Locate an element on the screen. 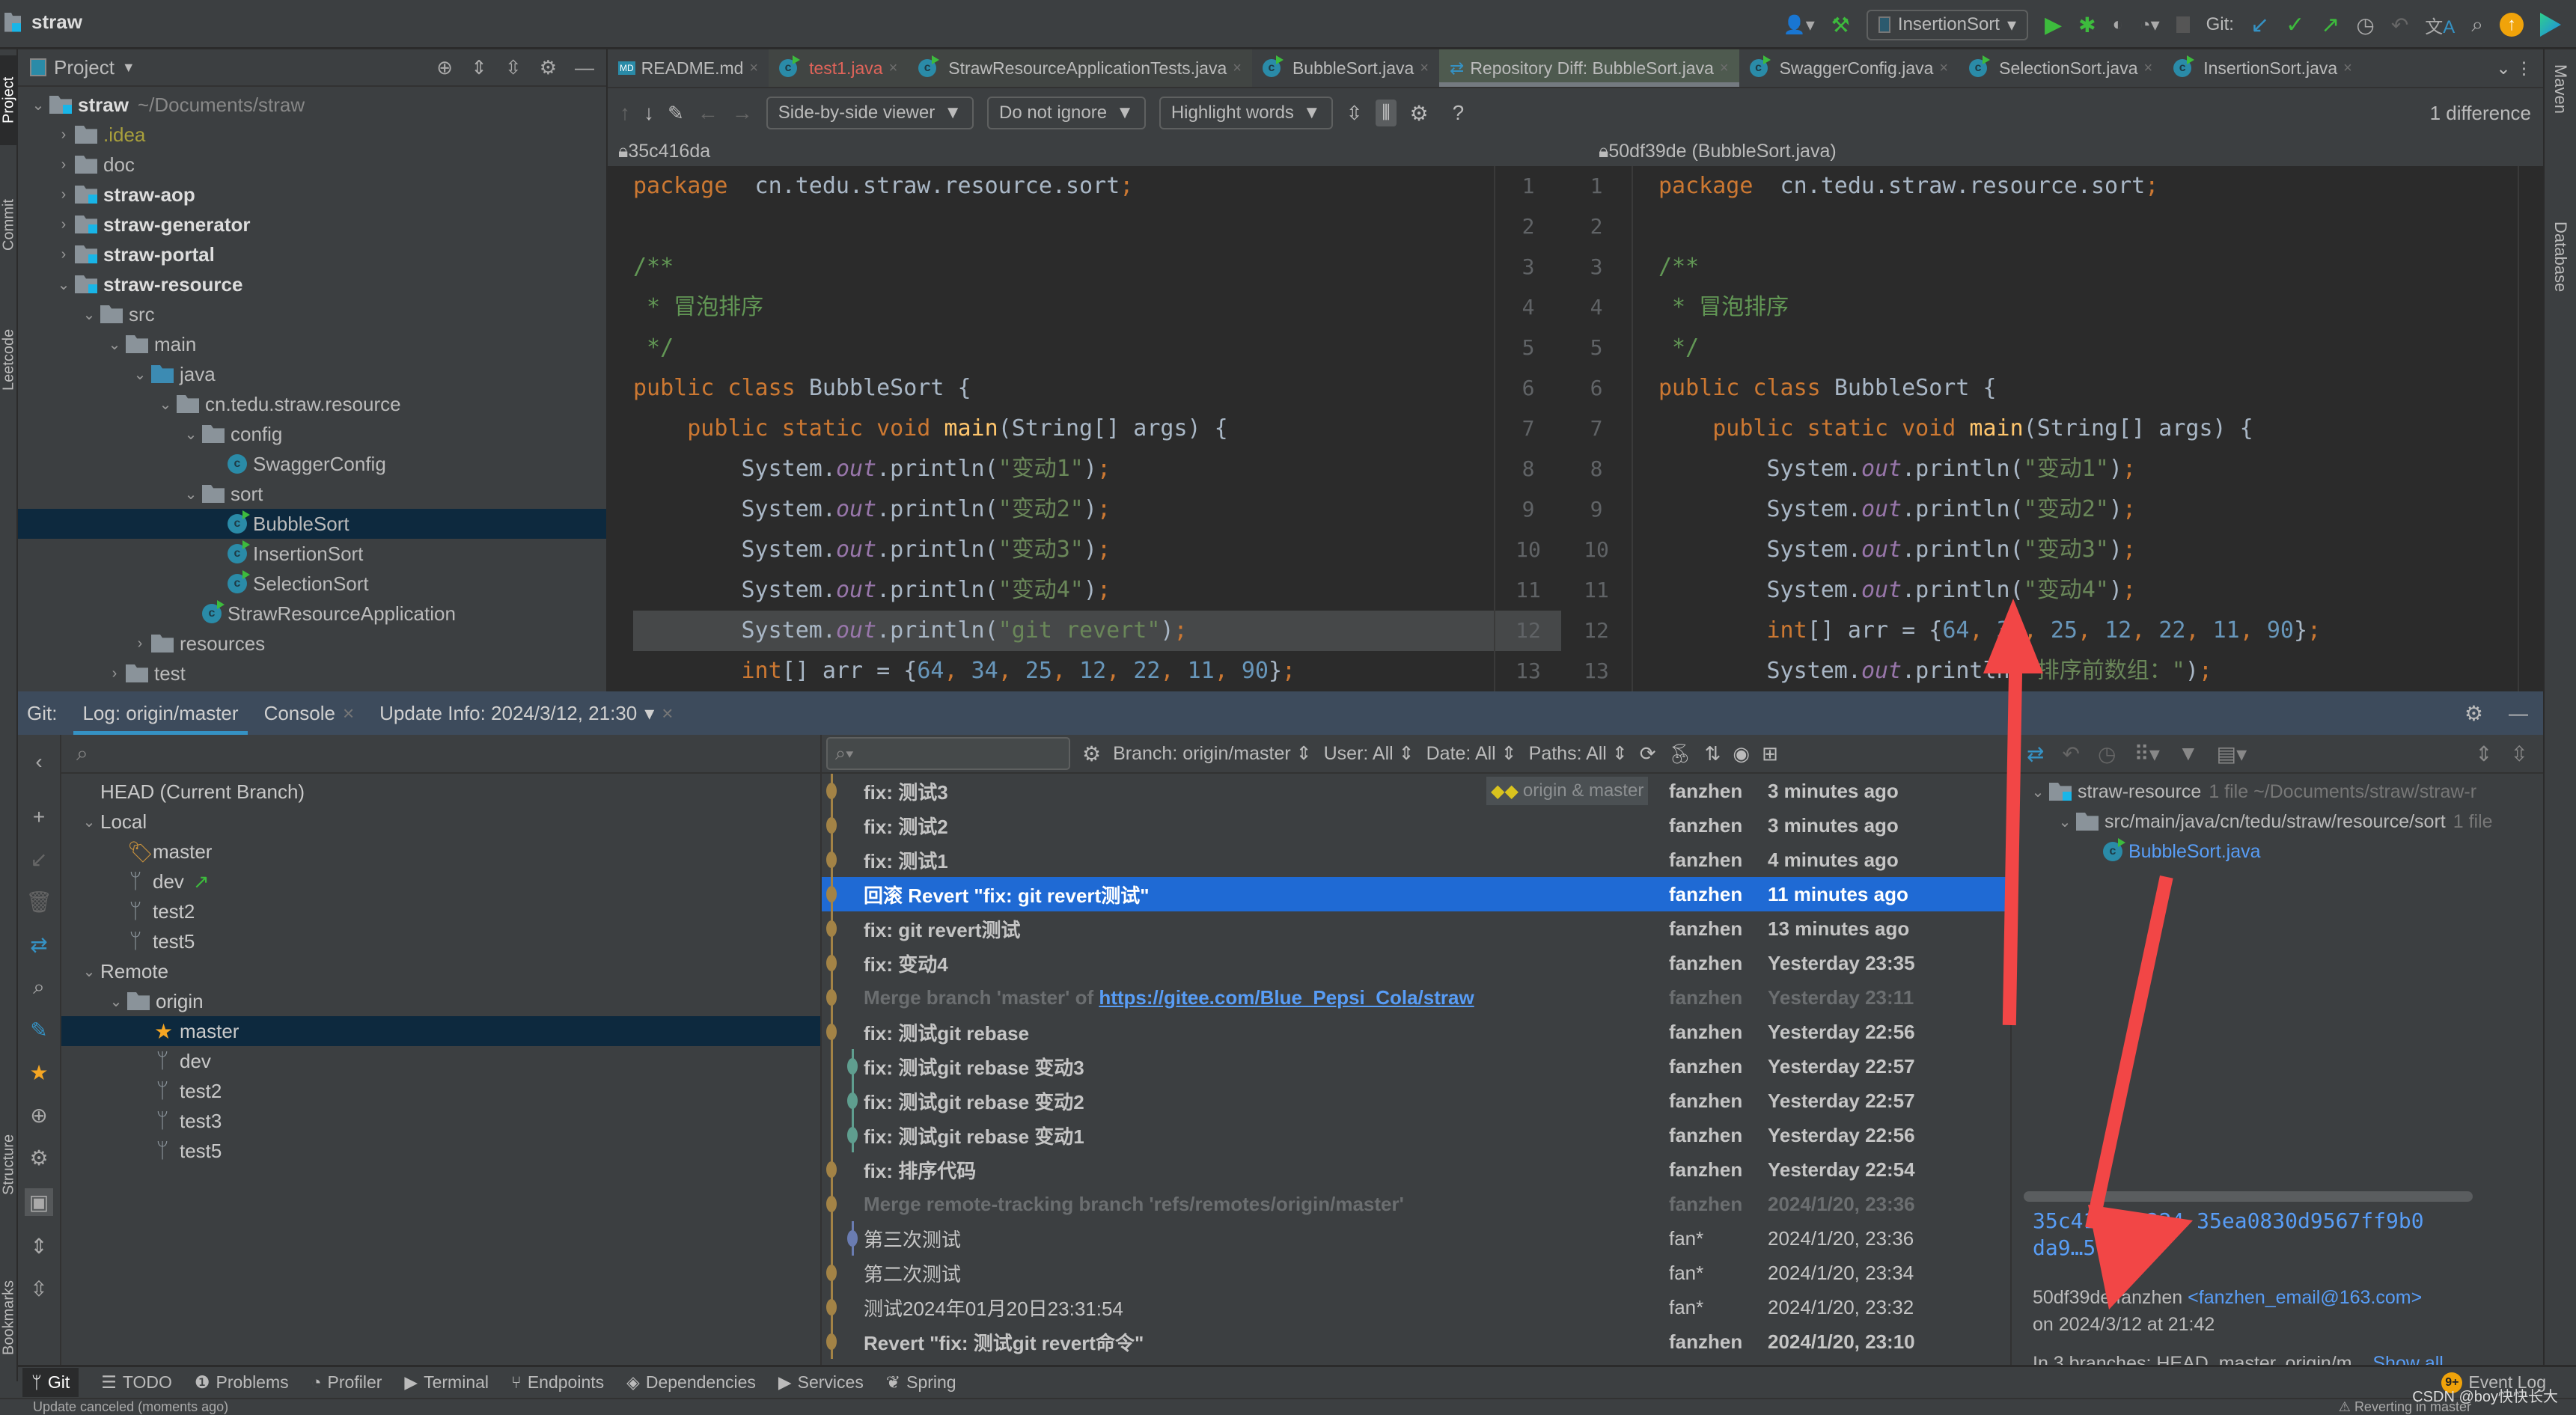  tree-item: ⌄ src is located at coordinates (312, 314).